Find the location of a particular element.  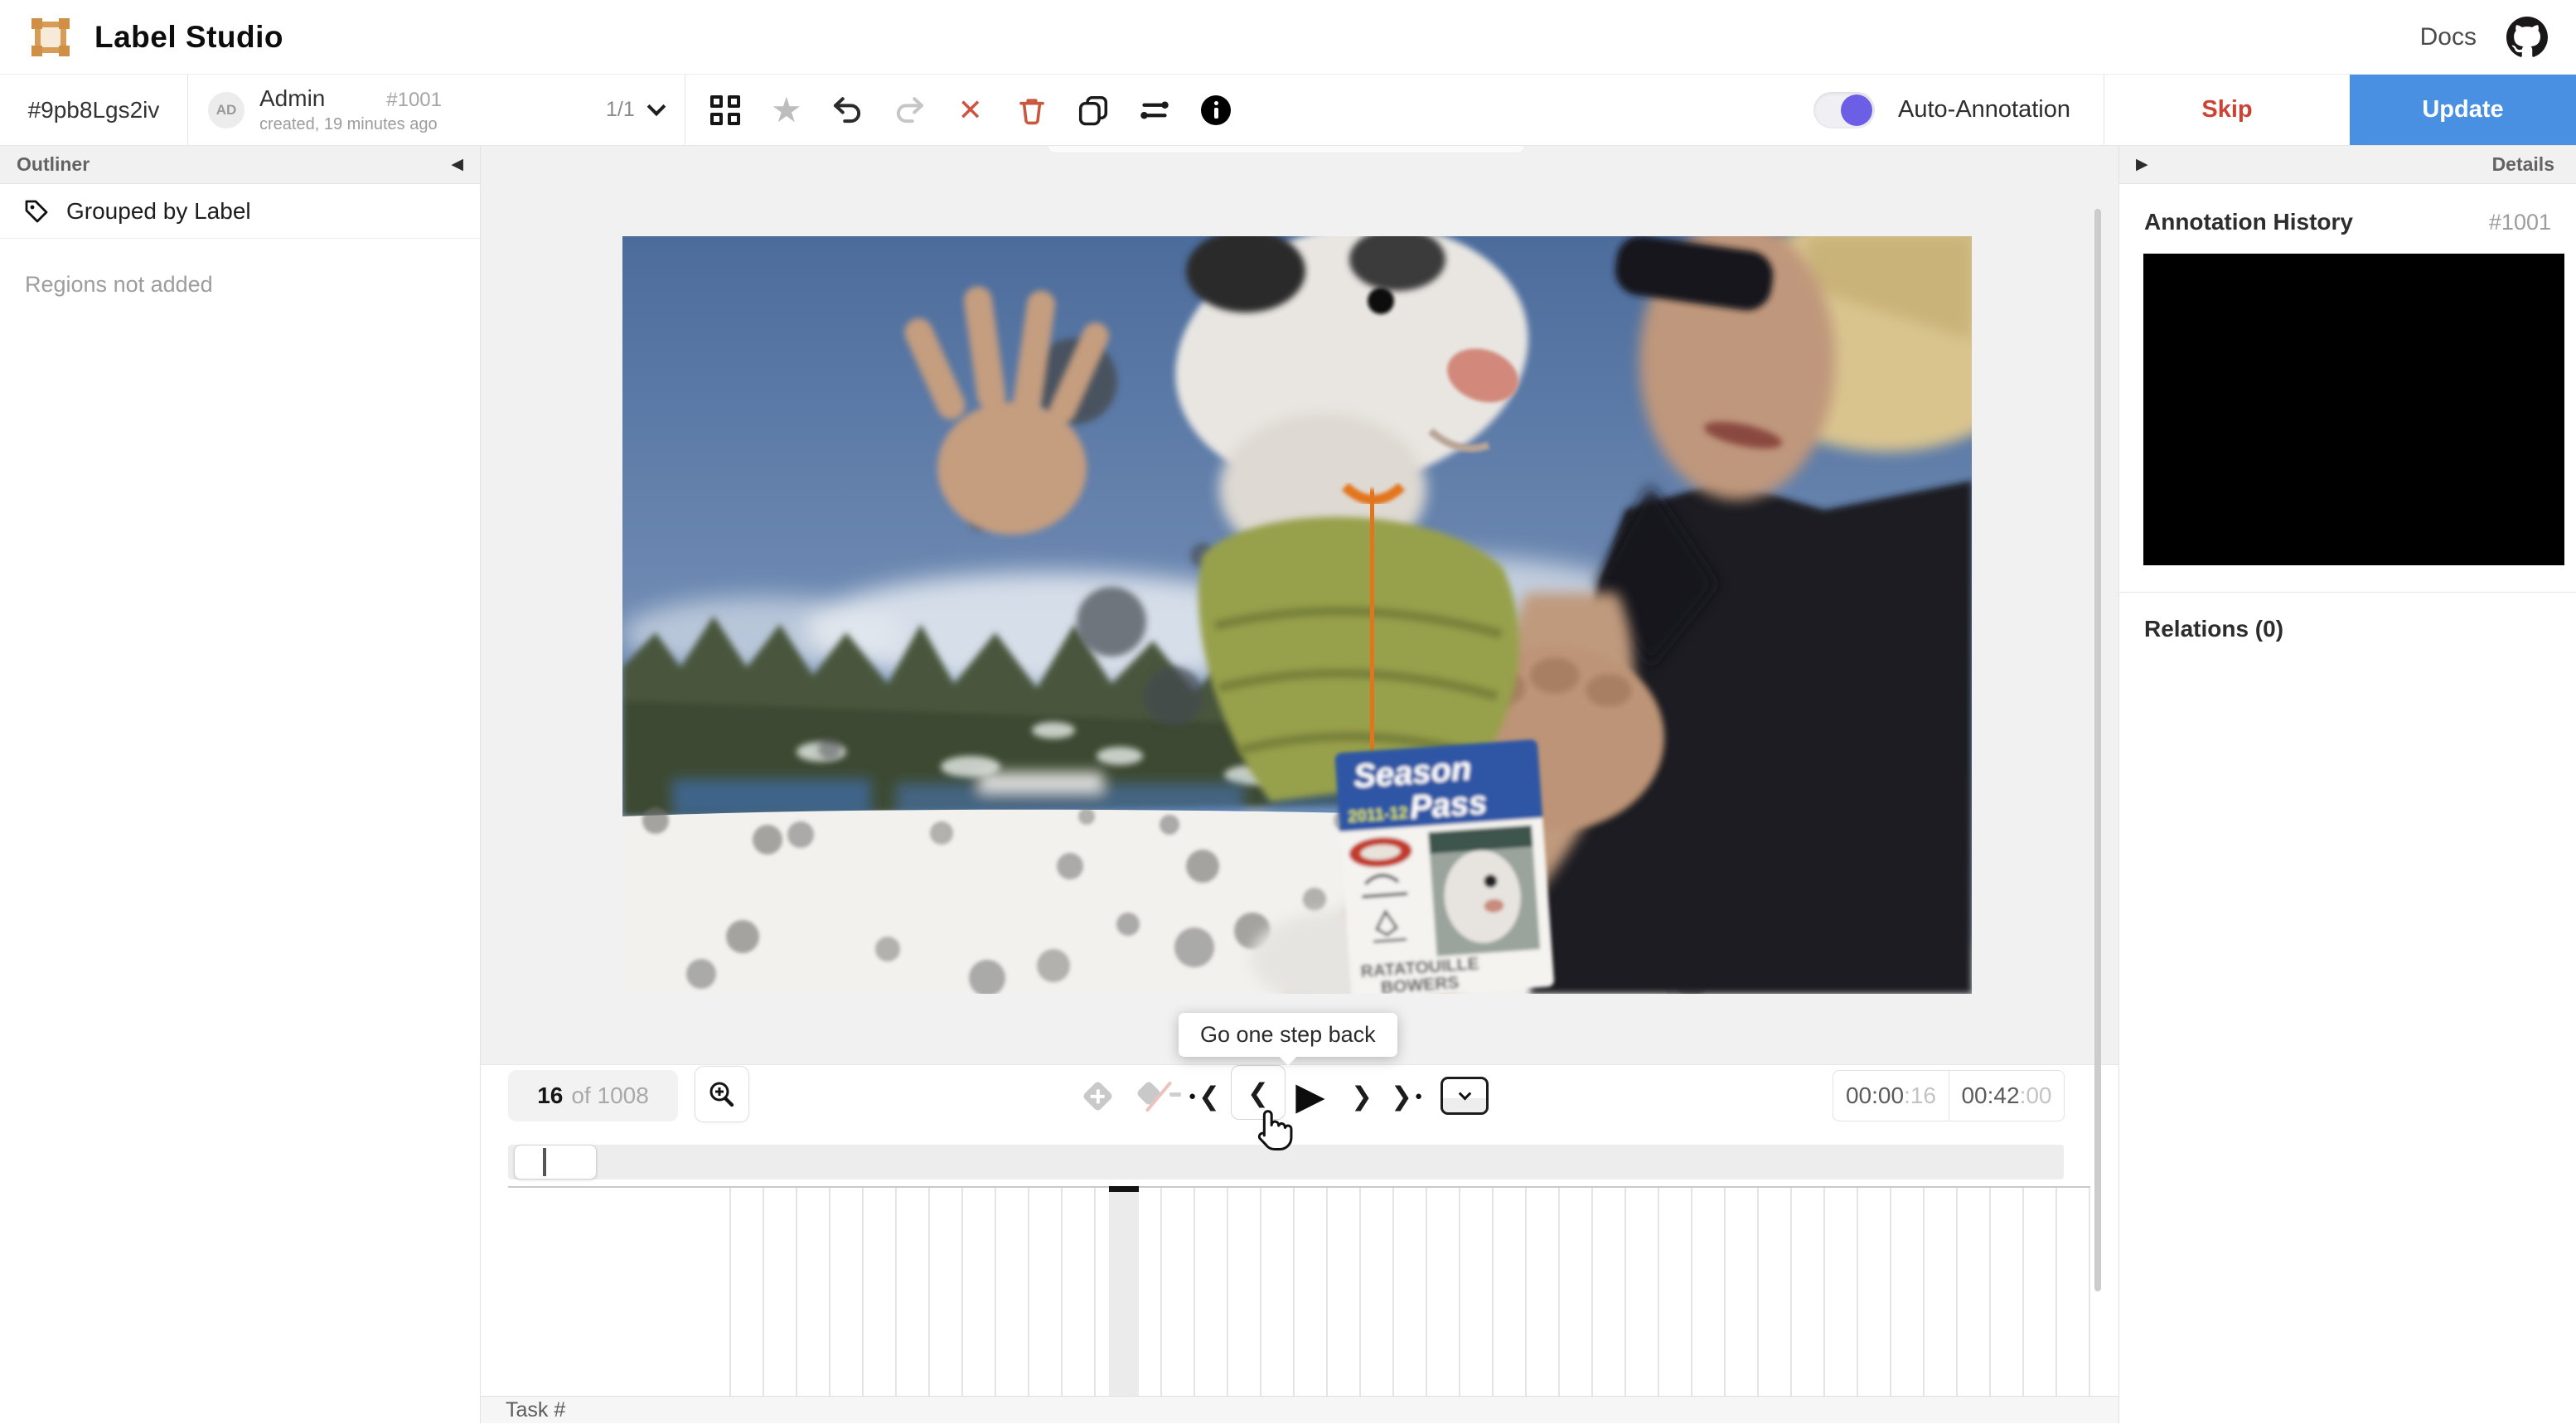

keypoint-add-icon is located at coordinates (1097, 1095).